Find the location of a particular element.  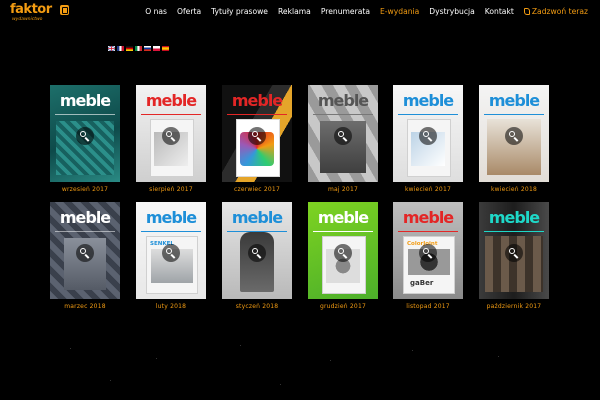

faktor-logo: faktor wydawnictwo is located at coordinates (40, 12).